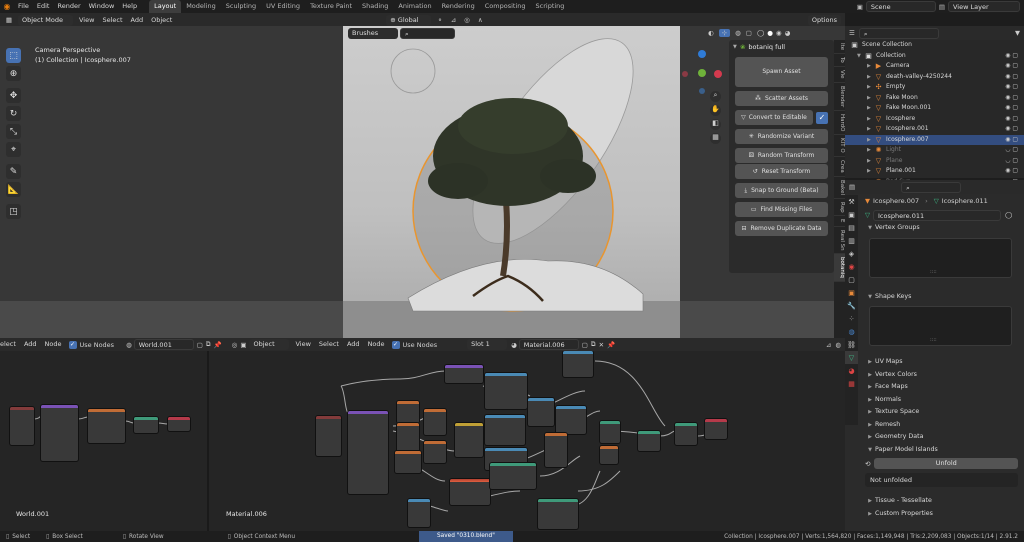 This screenshot has width=1024, height=542. What do you see at coordinates (329, 344) in the screenshot?
I see `node2-menu-select: Select` at bounding box center [329, 344].